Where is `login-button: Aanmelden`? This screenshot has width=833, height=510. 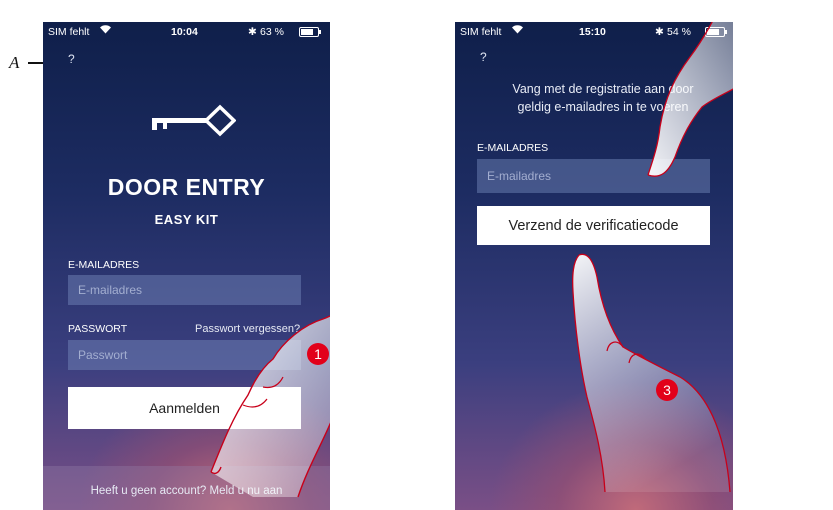
login-button: Aanmelden is located at coordinates (184, 408).